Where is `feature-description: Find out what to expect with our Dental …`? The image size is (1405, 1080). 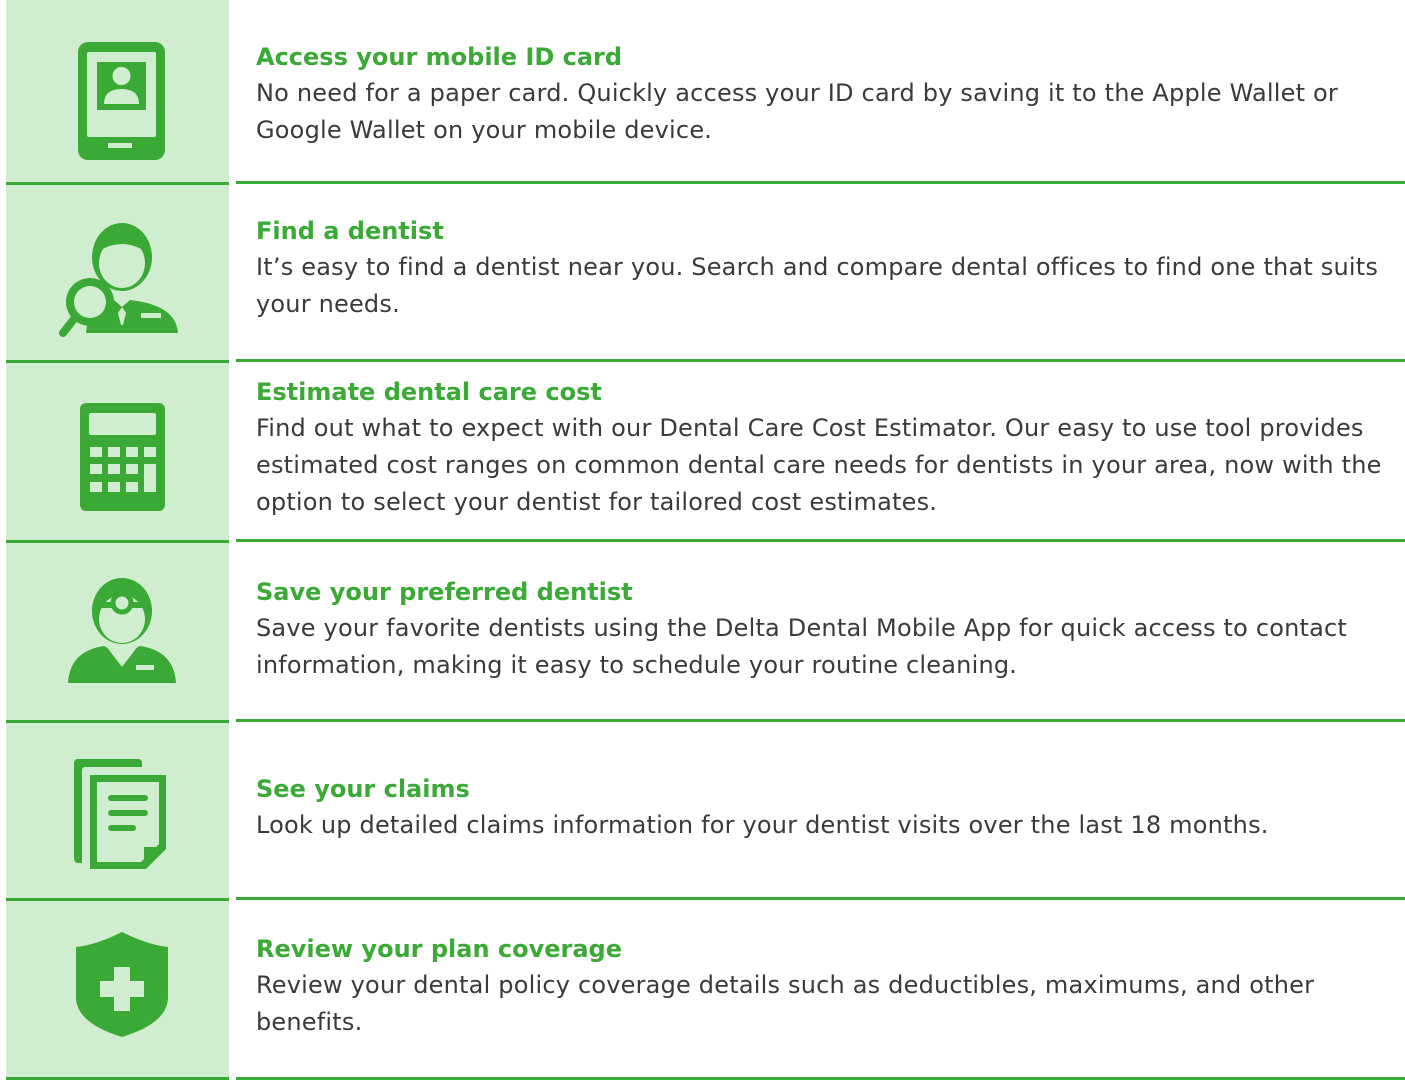
feature-description: Find out what to expect with our Dental … is located at coordinates (819, 465).